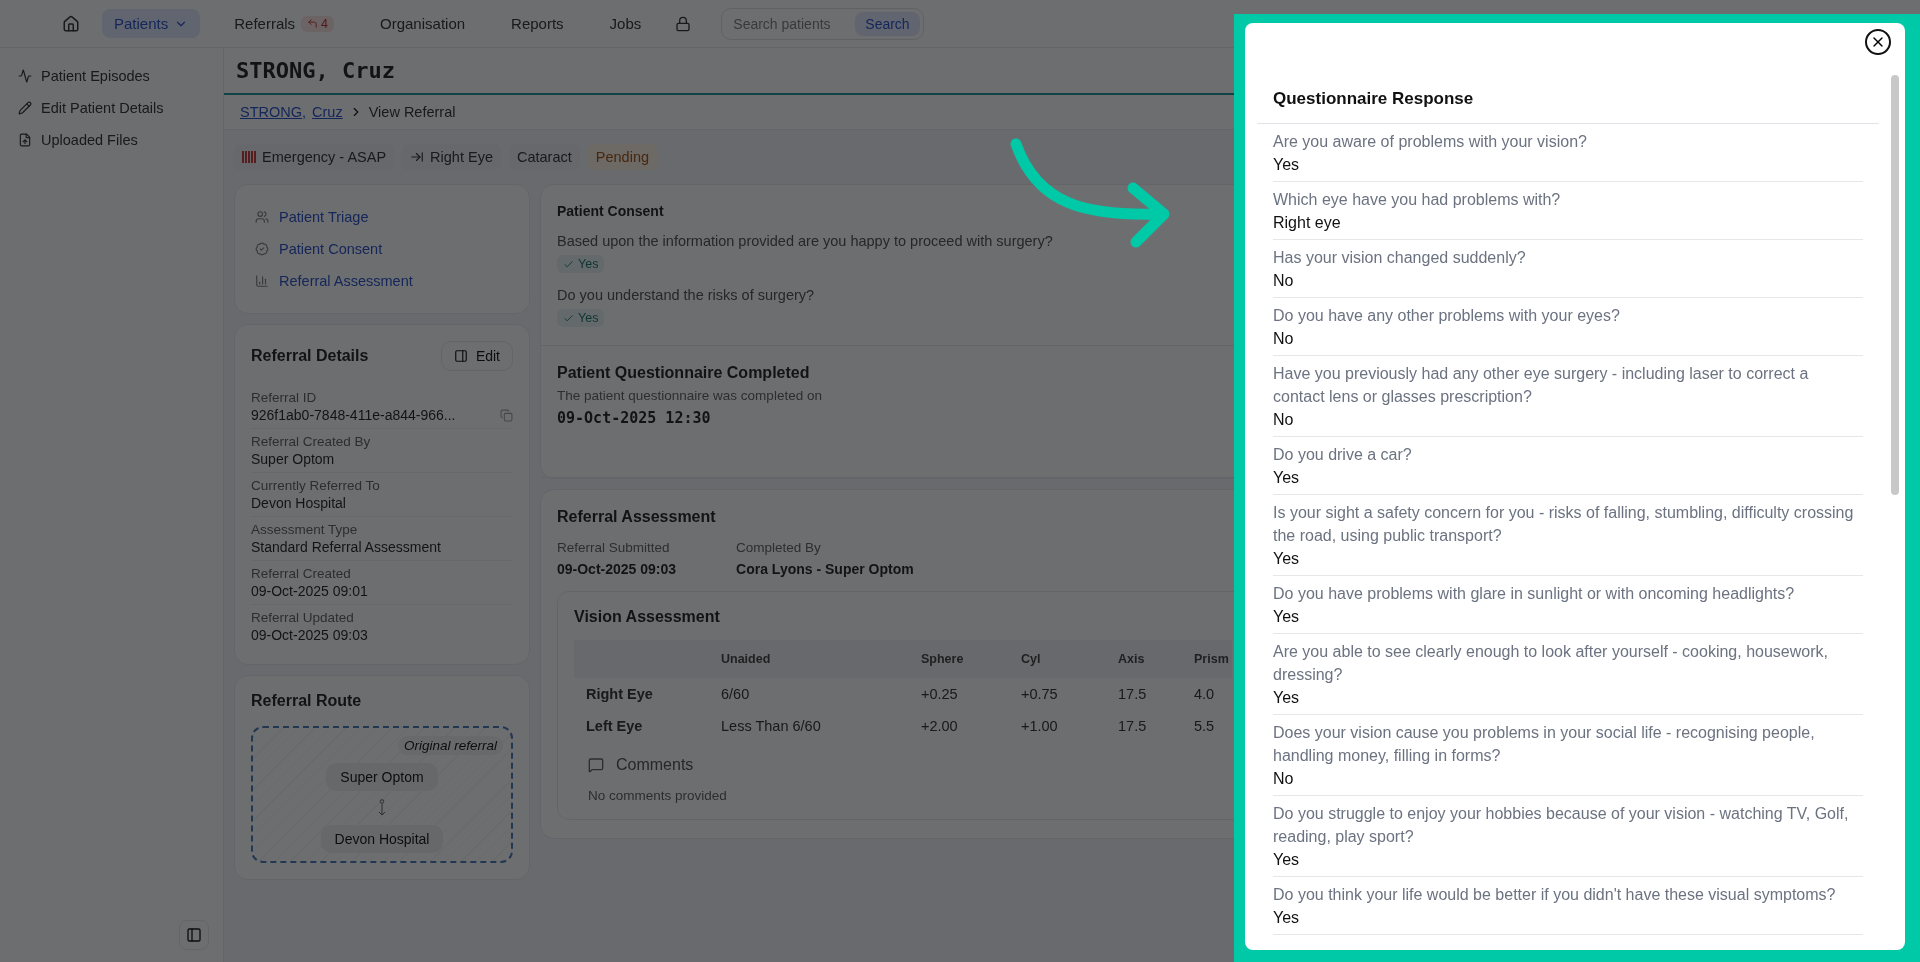 The image size is (1920, 962). I want to click on step-link: Patient Triage, so click(382, 217).